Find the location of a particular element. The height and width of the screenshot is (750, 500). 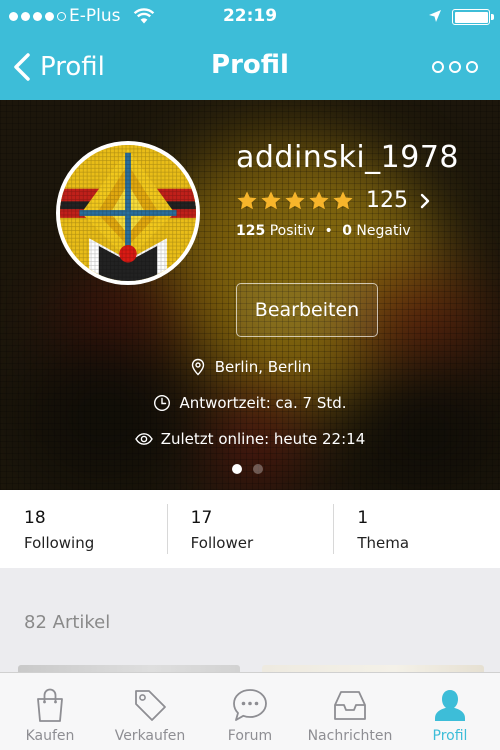

tab-profil: Profil is located at coordinates (450, 711).